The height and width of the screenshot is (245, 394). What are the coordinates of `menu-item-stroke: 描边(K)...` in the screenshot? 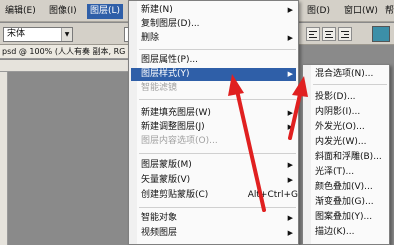 It's located at (350, 232).